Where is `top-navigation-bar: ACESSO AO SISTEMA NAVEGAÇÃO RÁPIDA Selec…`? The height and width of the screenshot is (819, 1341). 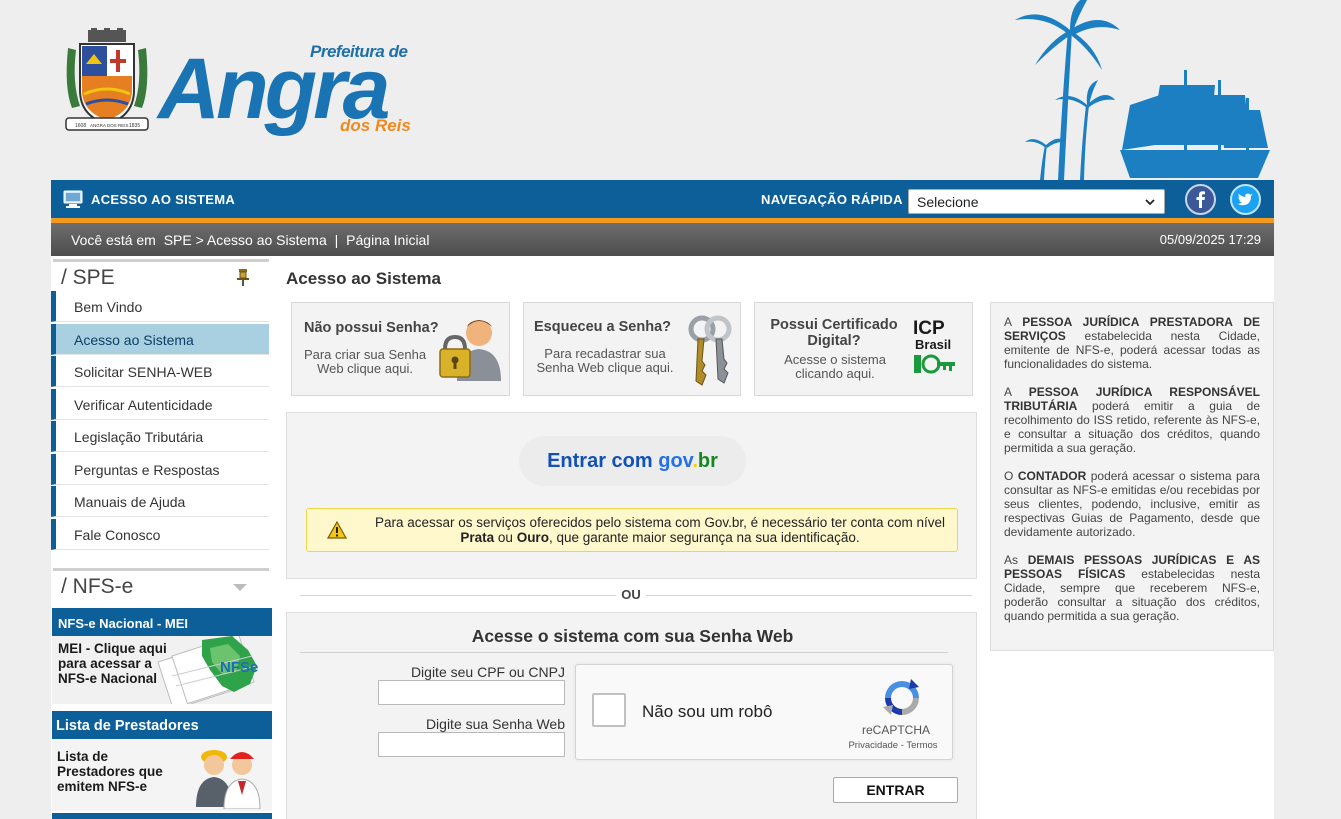
top-navigation-bar: ACESSO AO SISTEMA NAVEGAÇÃO RÁPIDA Selec… is located at coordinates (662, 201).